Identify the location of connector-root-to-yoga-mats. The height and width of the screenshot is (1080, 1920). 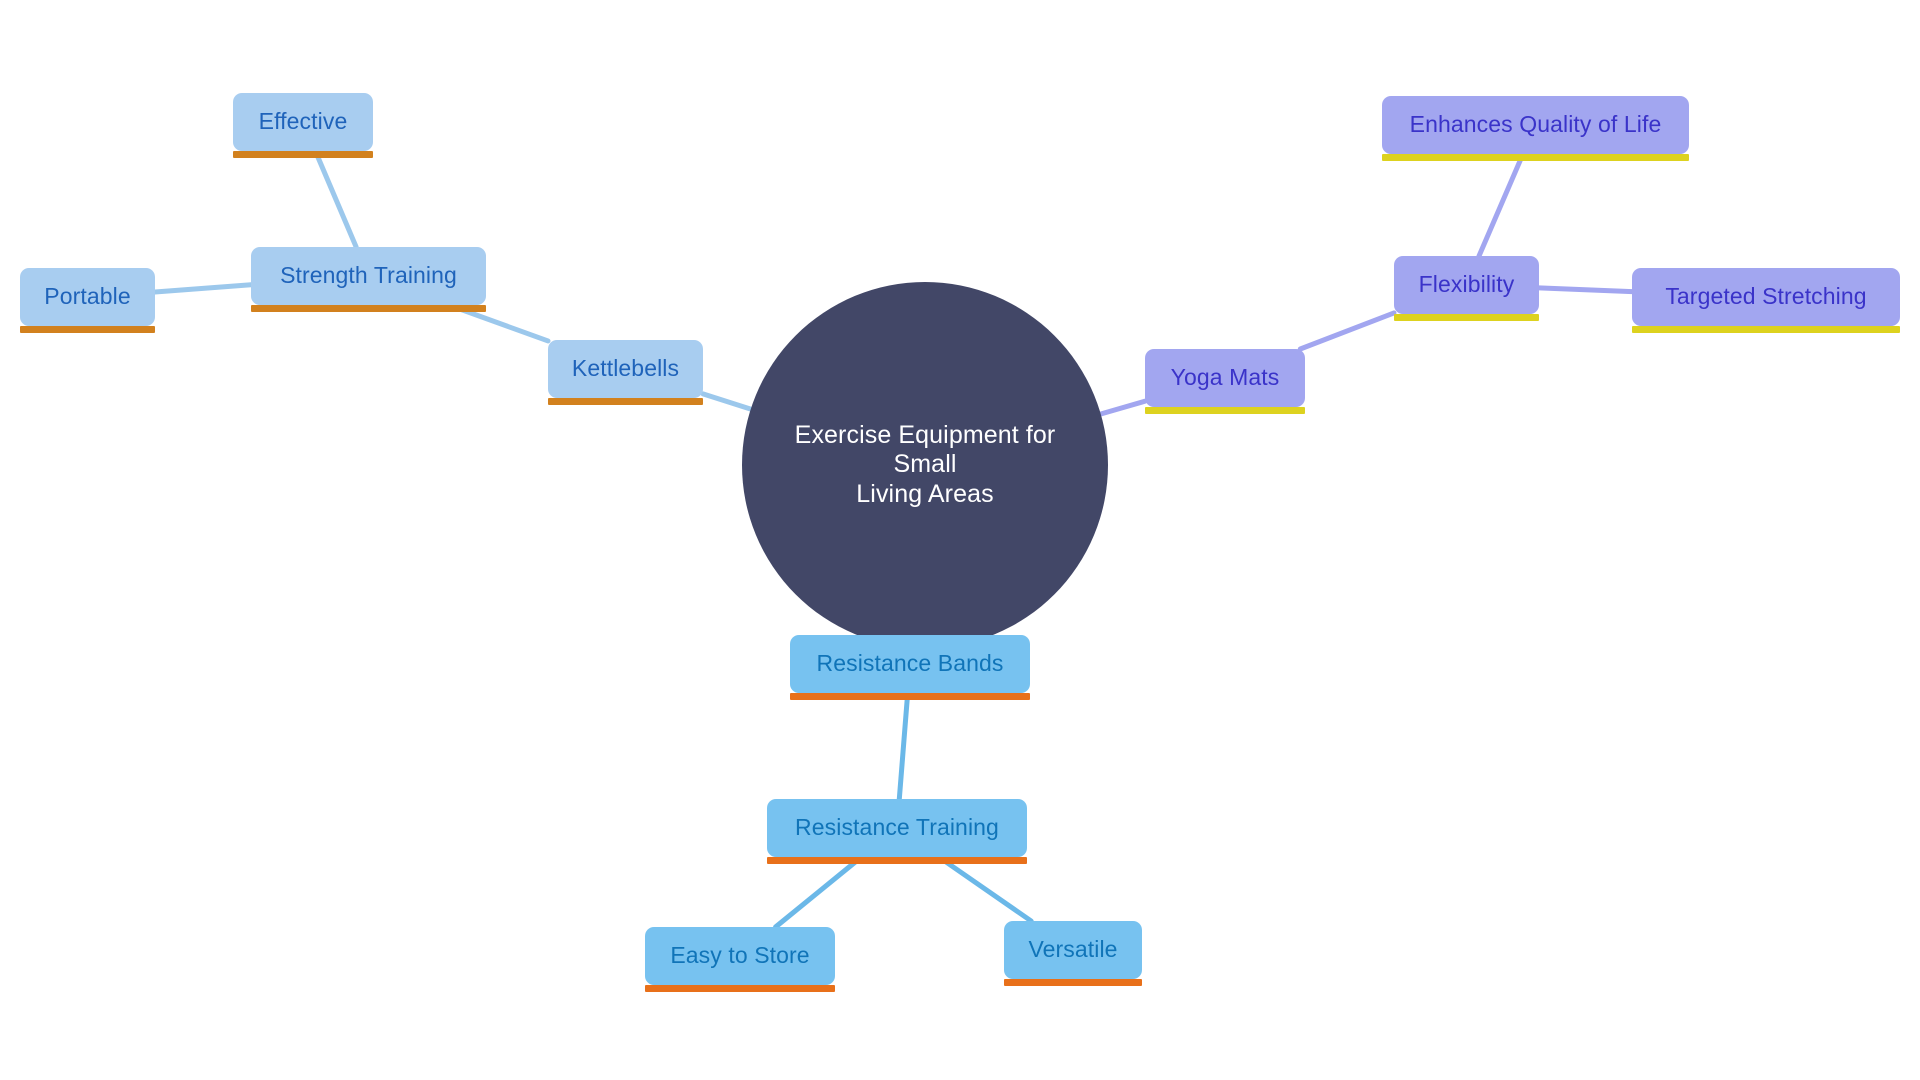
(1123, 407).